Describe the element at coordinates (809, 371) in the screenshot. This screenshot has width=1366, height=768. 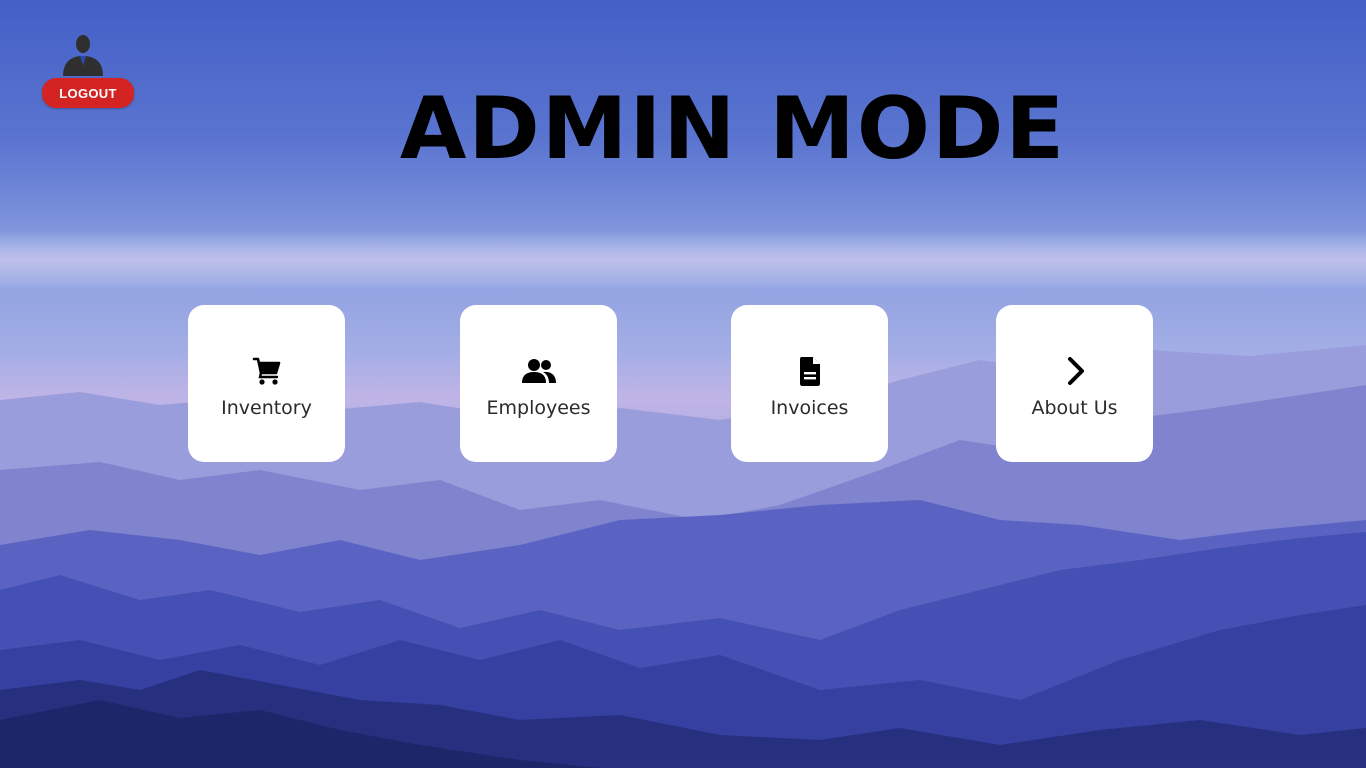
I see `document-icon` at that location.